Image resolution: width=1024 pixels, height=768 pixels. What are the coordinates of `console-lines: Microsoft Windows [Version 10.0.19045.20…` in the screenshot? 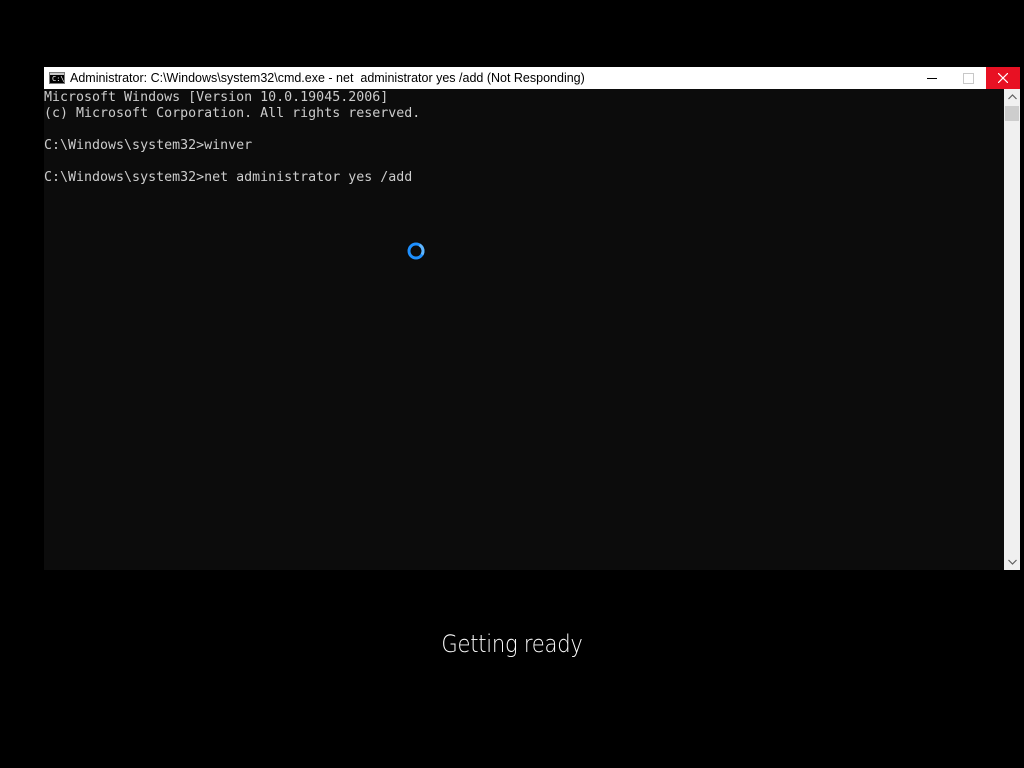 It's located at (232, 138).